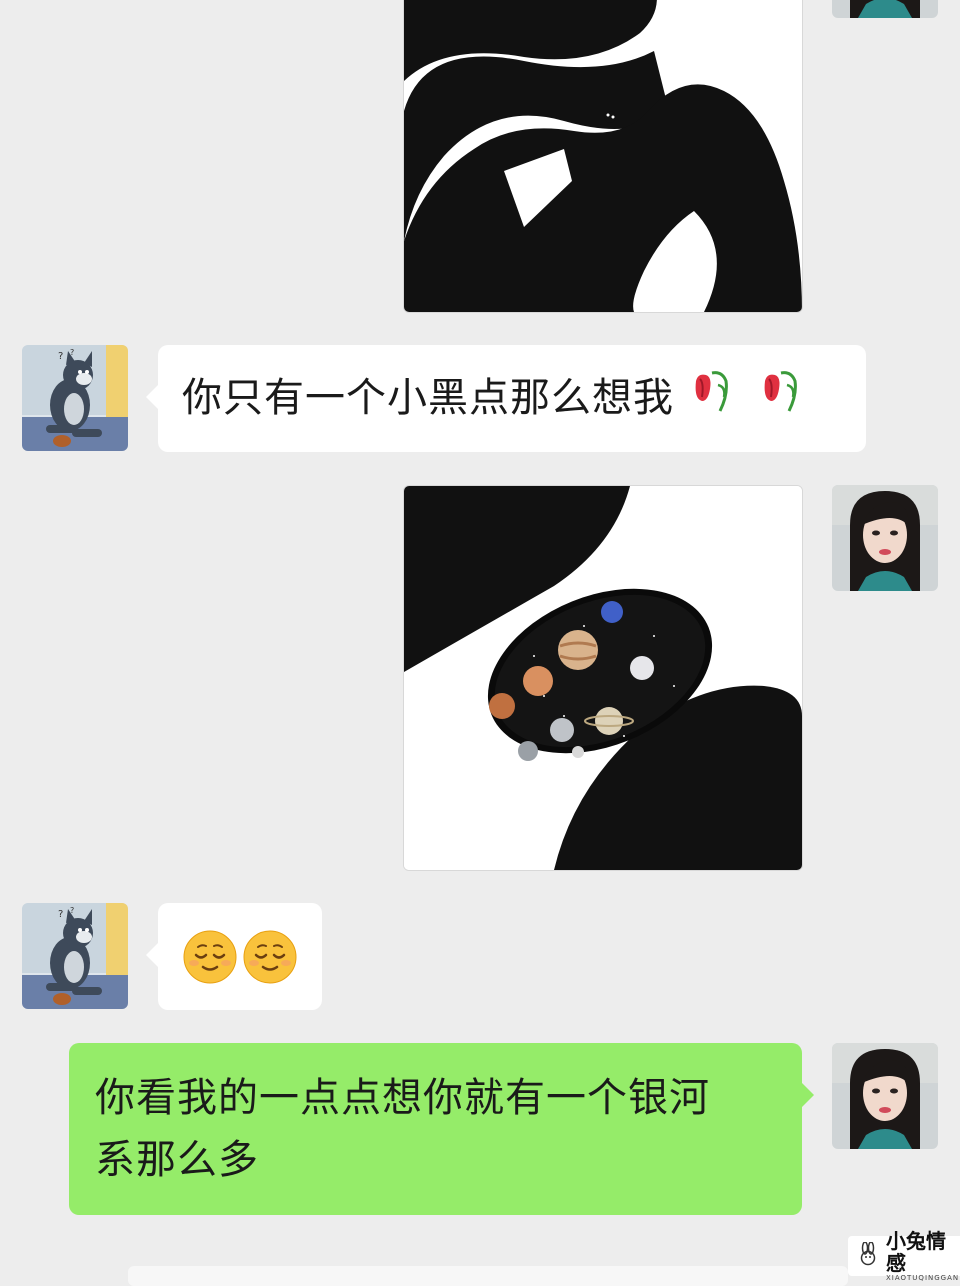 The height and width of the screenshot is (1286, 960). I want to click on watermark-subtitle: XIAOTUQINGGAN, so click(923, 1277).